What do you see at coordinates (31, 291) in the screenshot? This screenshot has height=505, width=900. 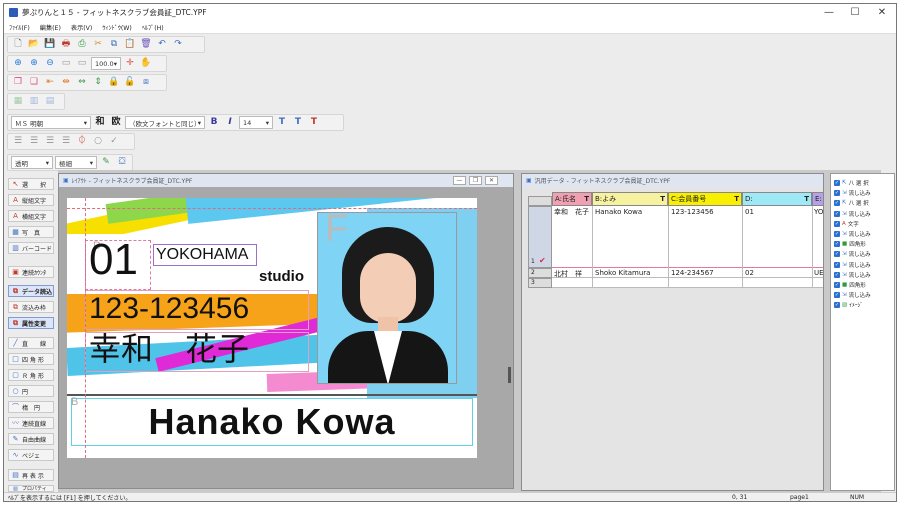 I see `tool-data-read: ⧉ データ読込` at bounding box center [31, 291].